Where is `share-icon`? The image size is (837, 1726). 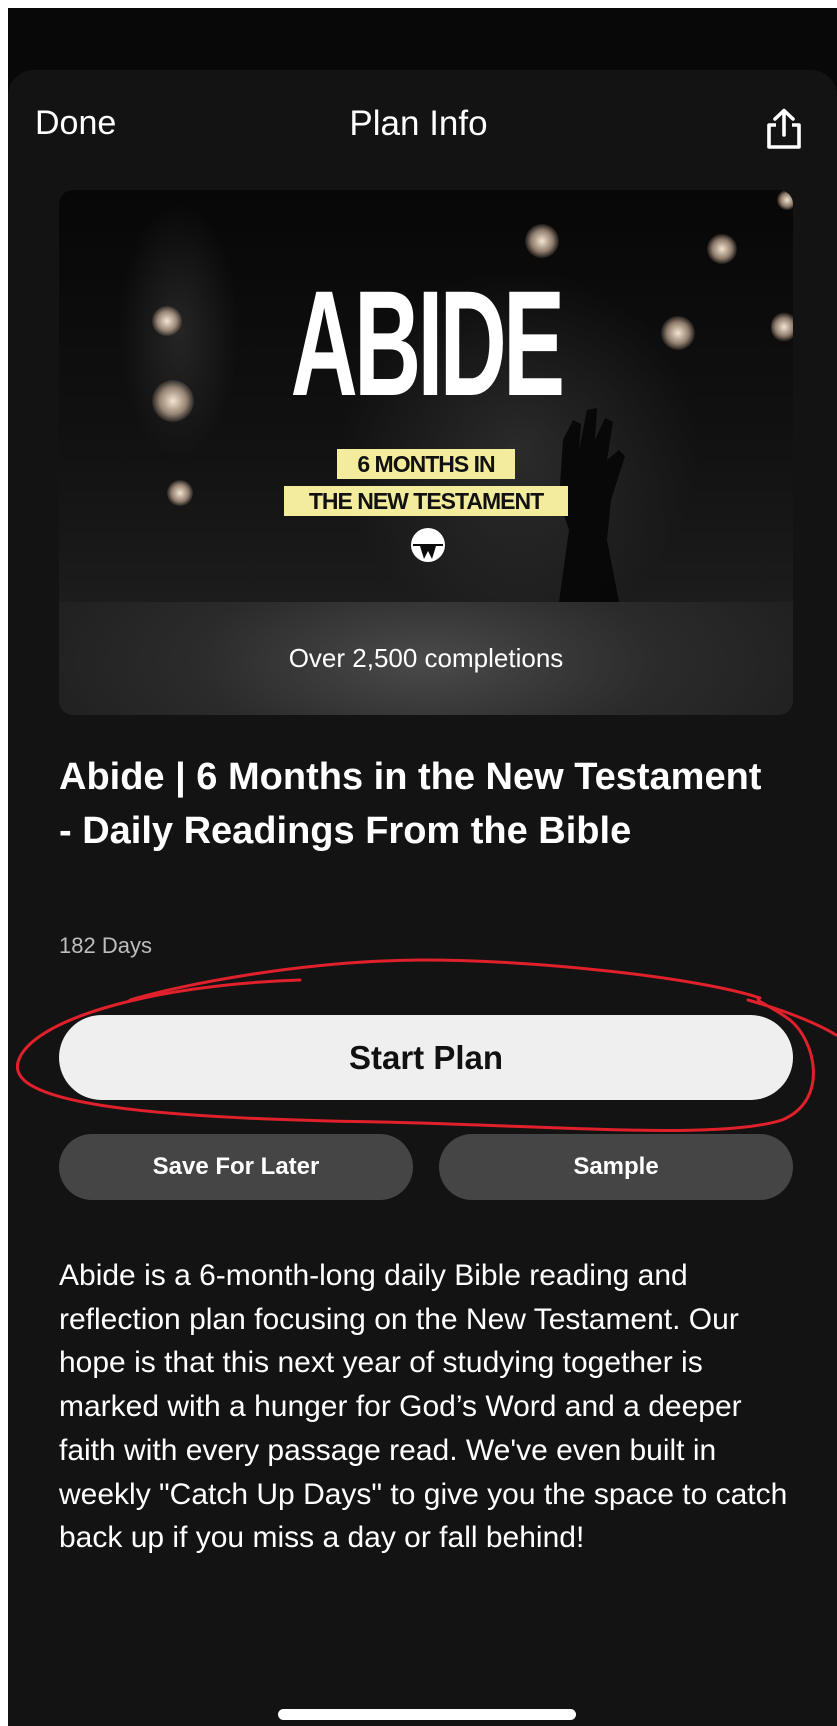 share-icon is located at coordinates (784, 128).